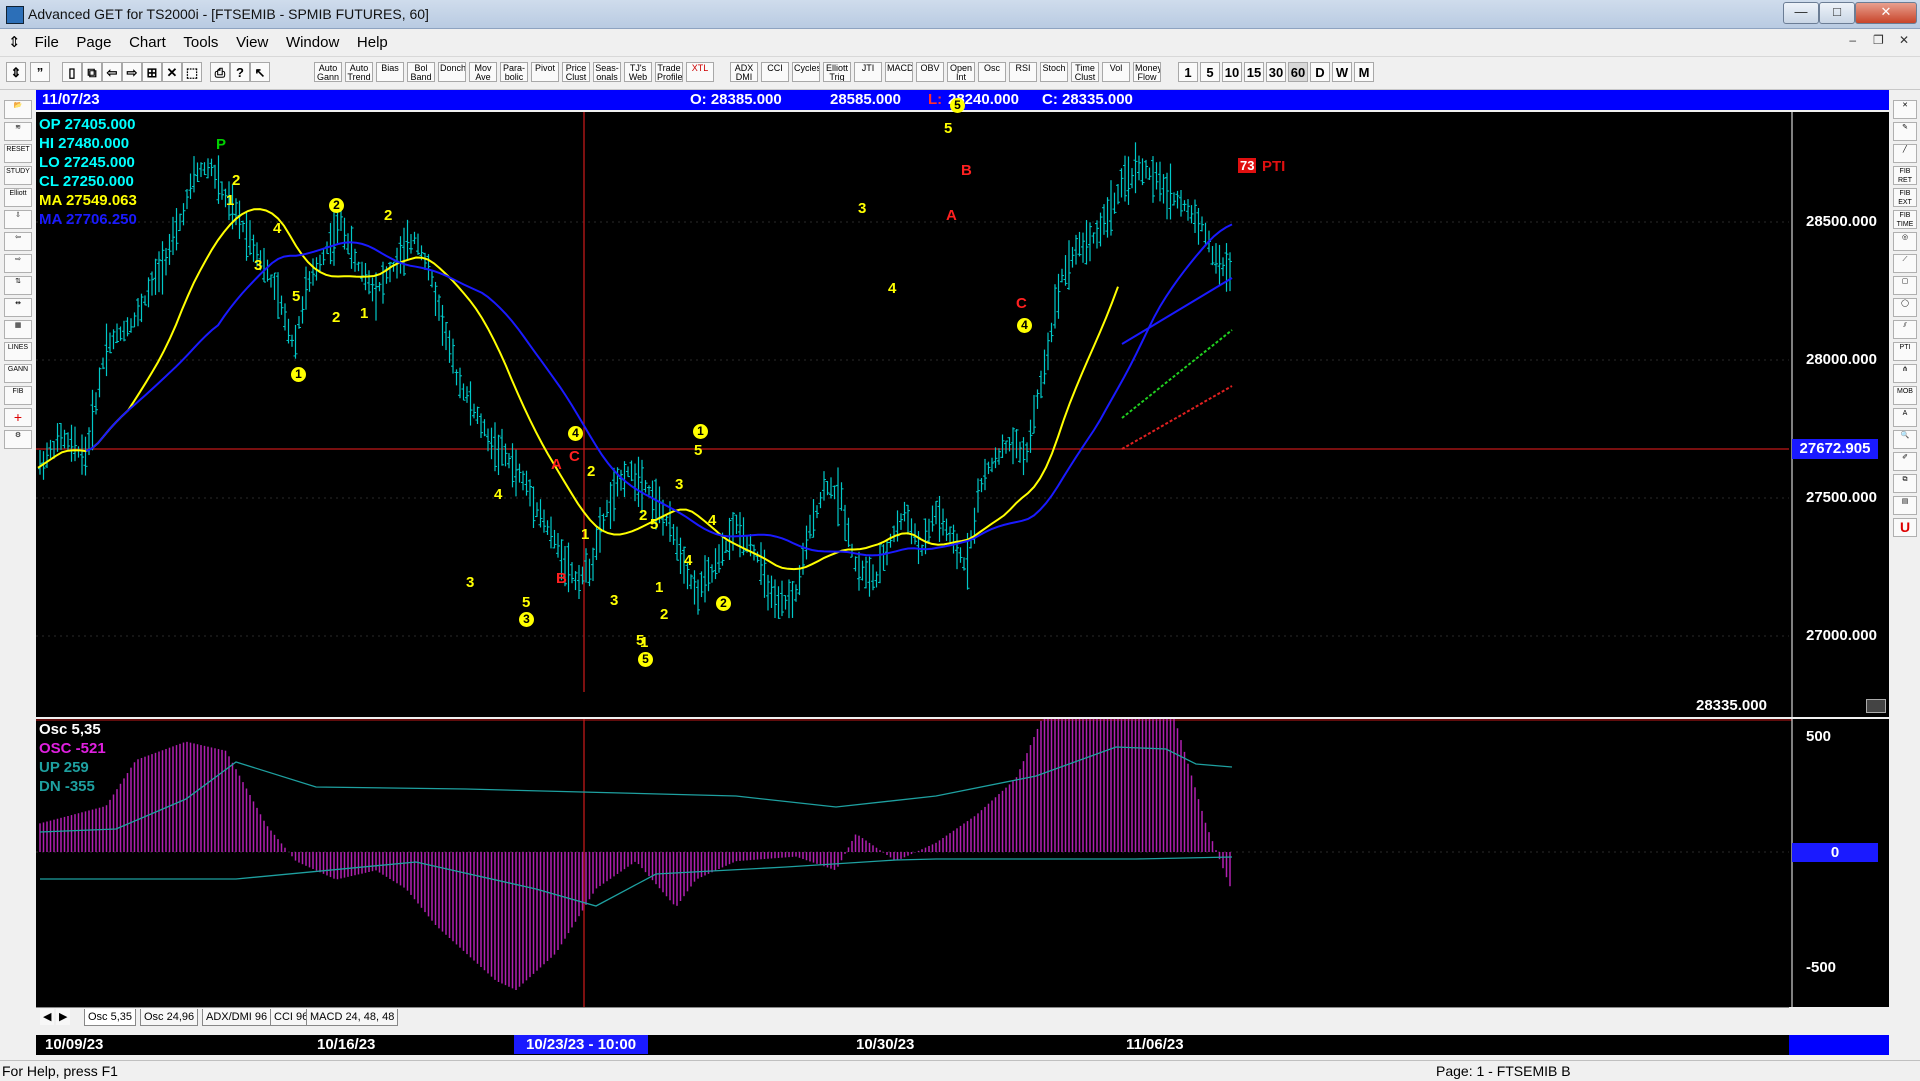 This screenshot has width=1920, height=1081. What do you see at coordinates (328, 72) in the screenshot?
I see `study-button-auto-gann: Auto Gann` at bounding box center [328, 72].